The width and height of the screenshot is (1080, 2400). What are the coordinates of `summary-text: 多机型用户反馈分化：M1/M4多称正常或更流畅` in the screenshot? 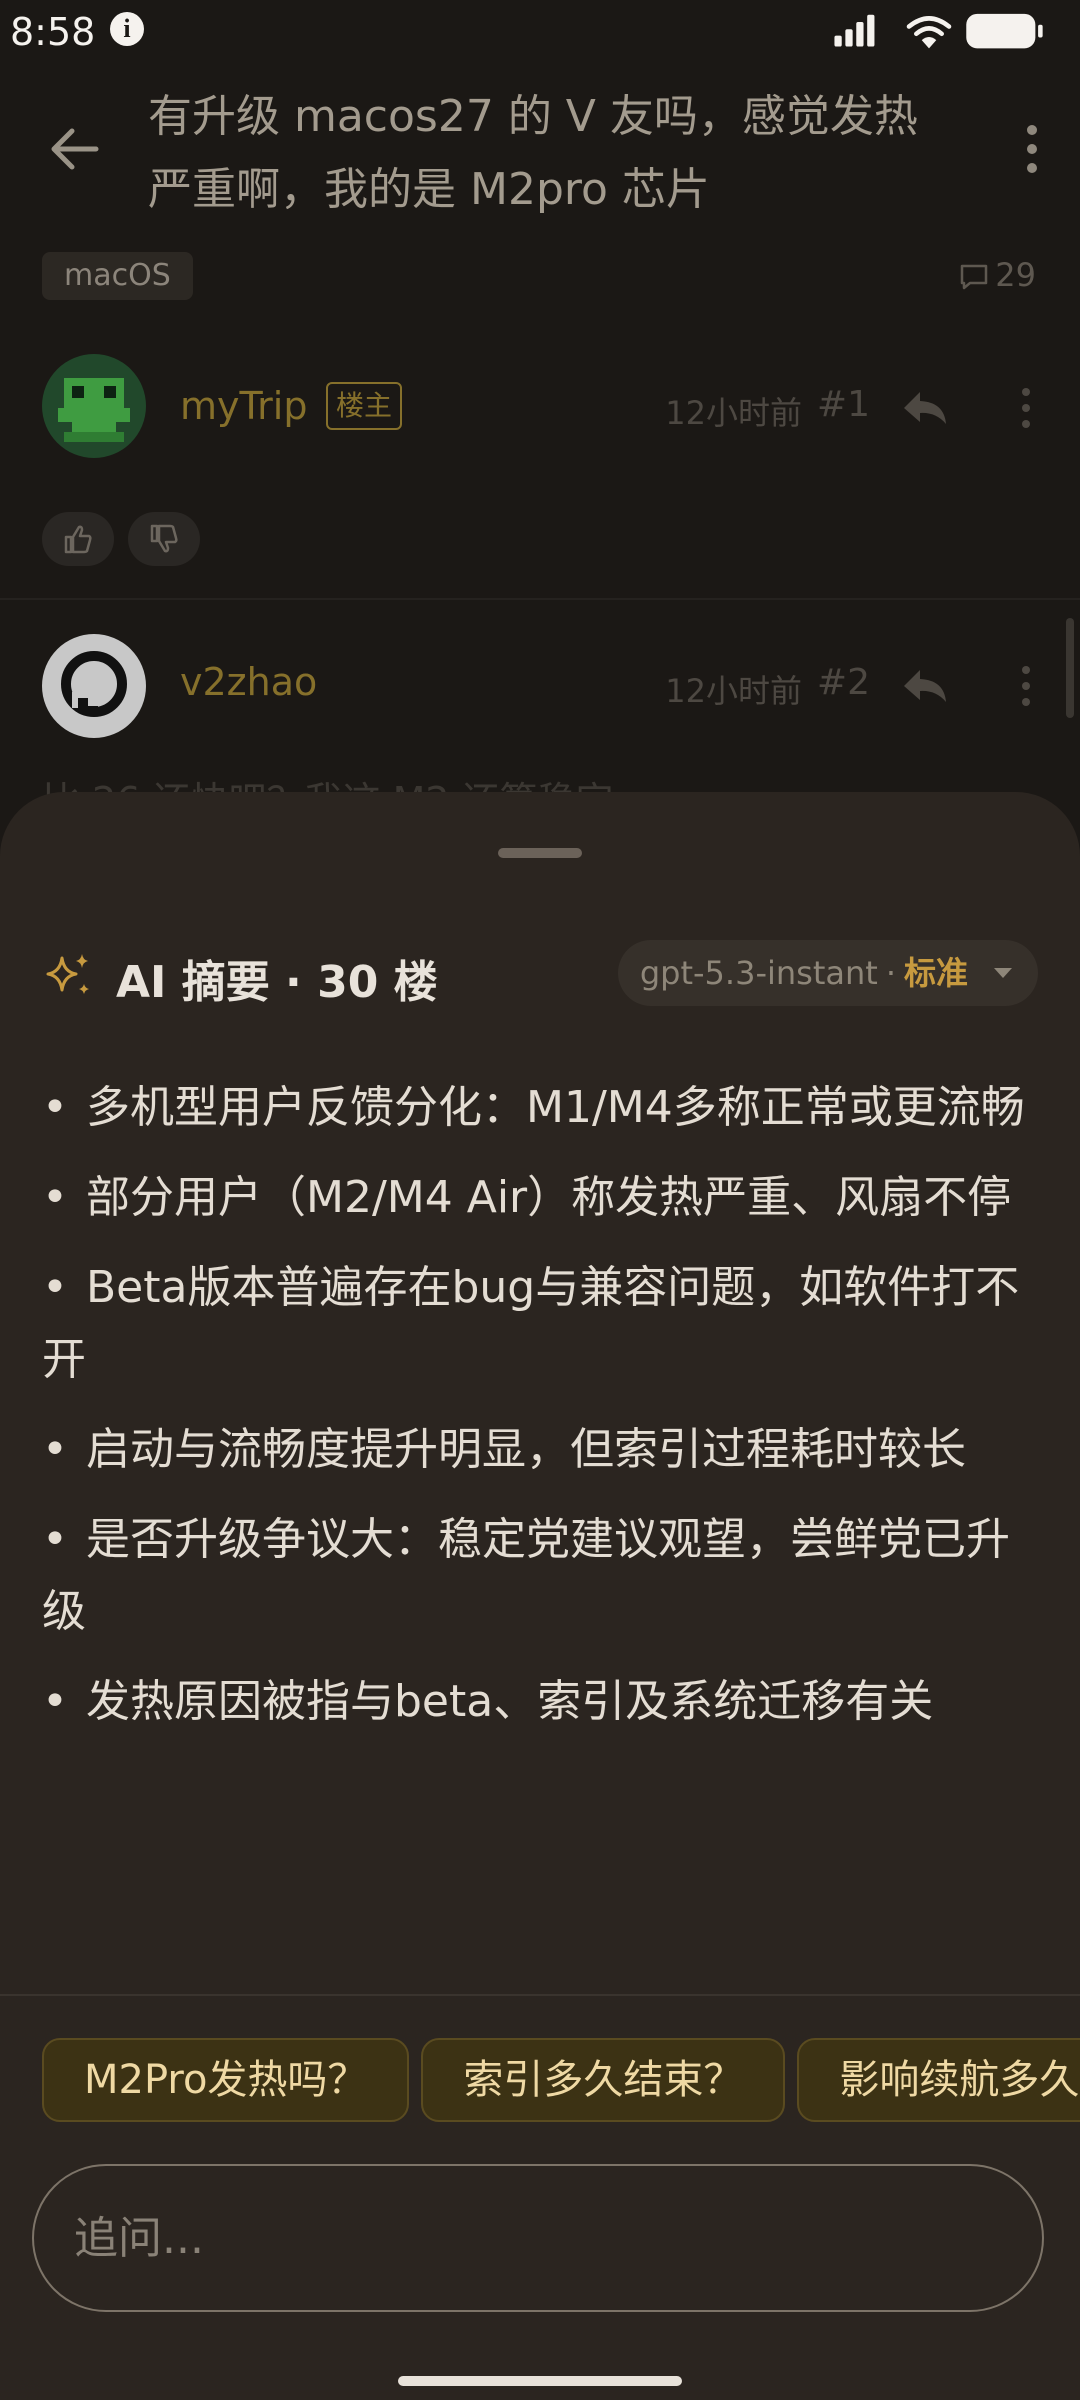 It's located at (555, 1107).